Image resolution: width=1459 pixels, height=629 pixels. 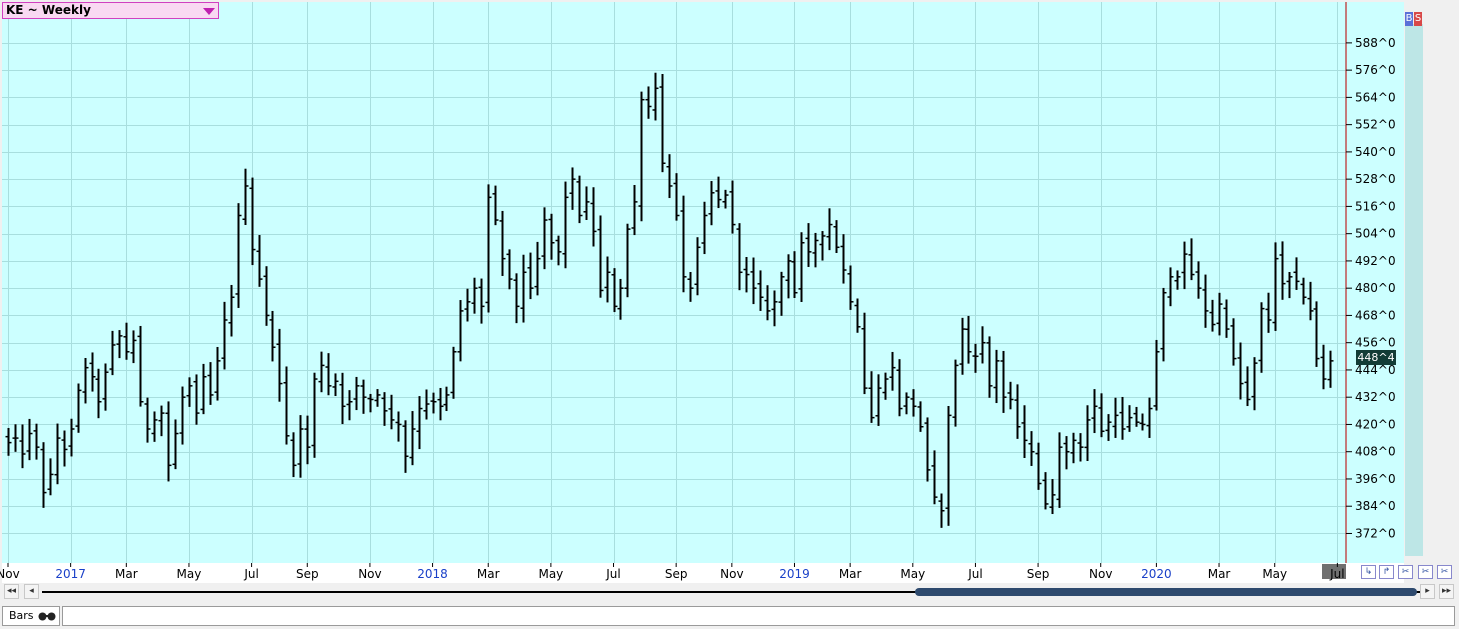 I want to click on scroll-thumb, so click(x=1166, y=592).